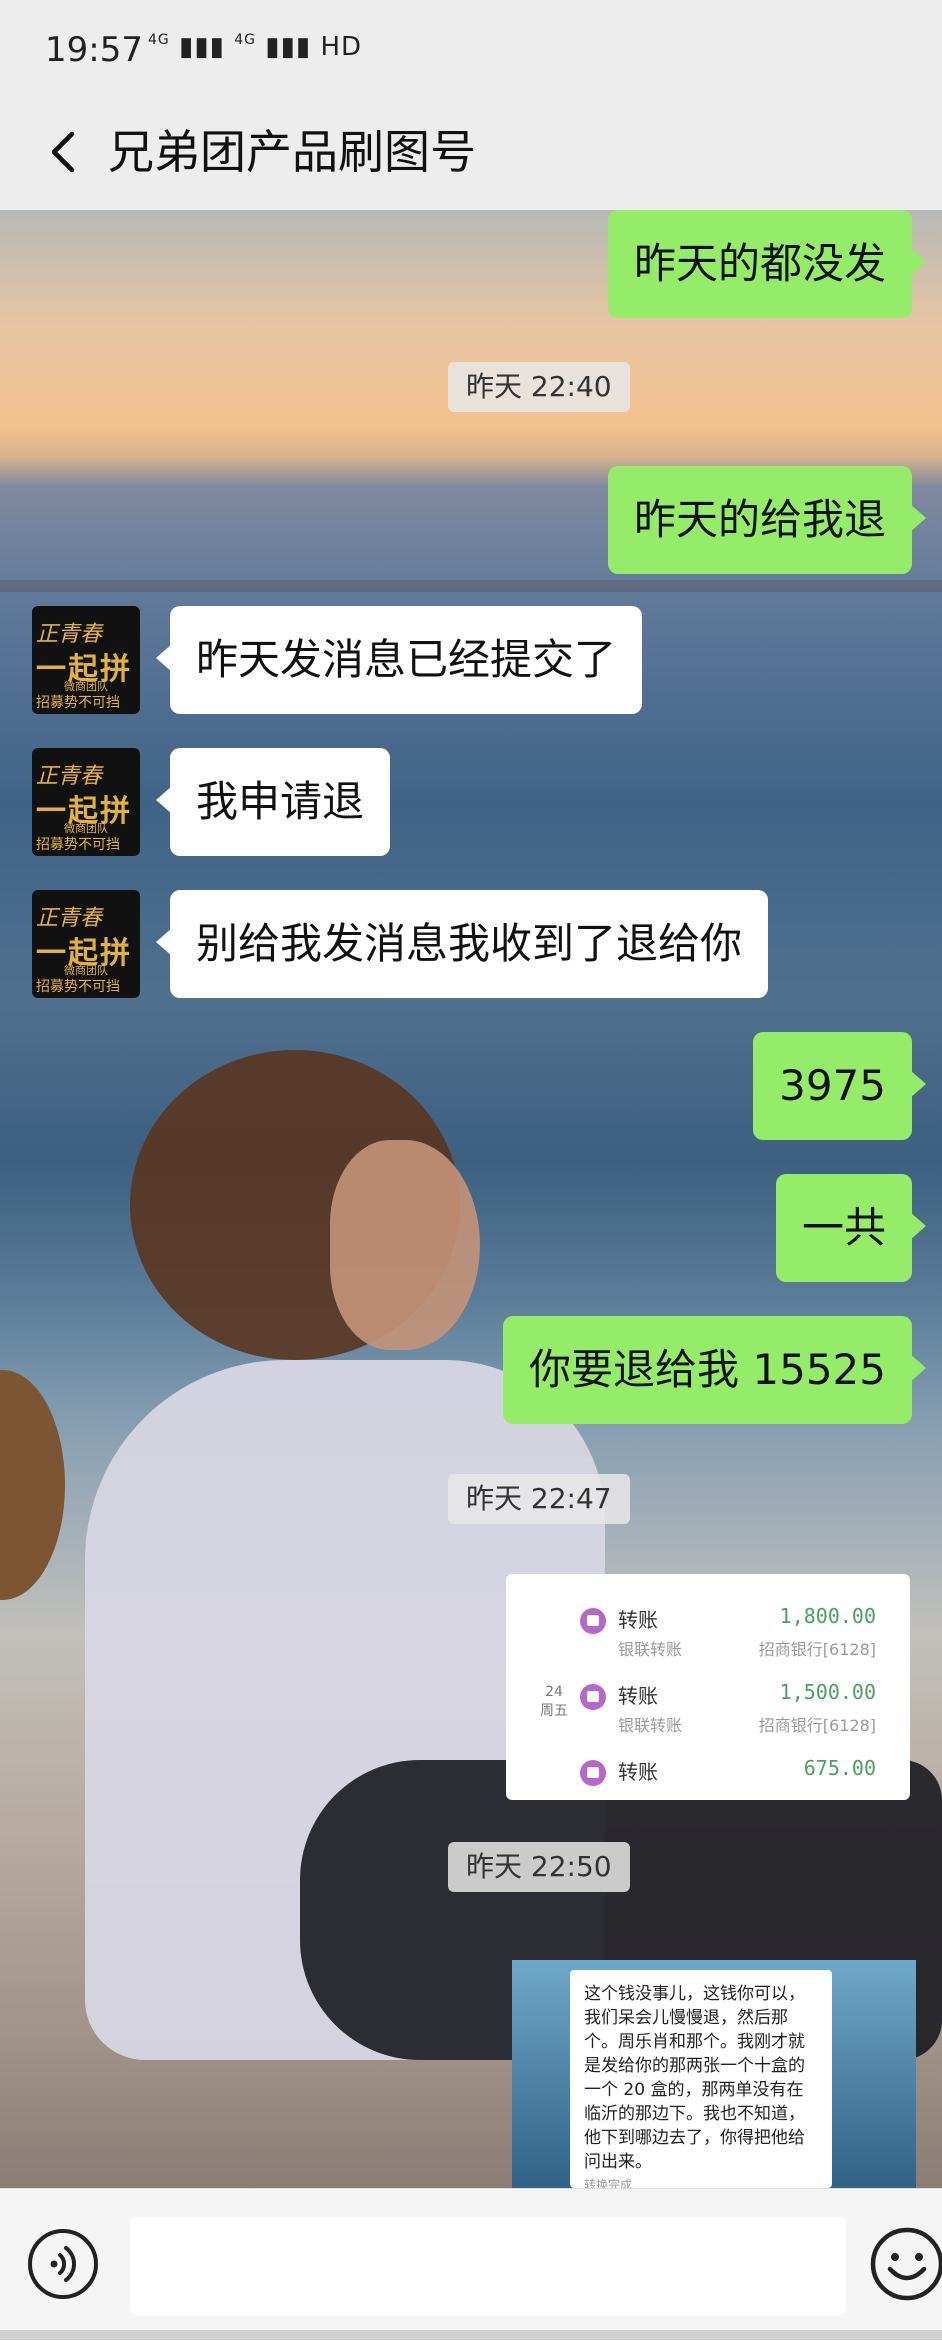 The image size is (942, 2341). Describe the element at coordinates (399, 660) in the screenshot. I see `message-bubble-received: 昨天发消息已经提交了` at that location.